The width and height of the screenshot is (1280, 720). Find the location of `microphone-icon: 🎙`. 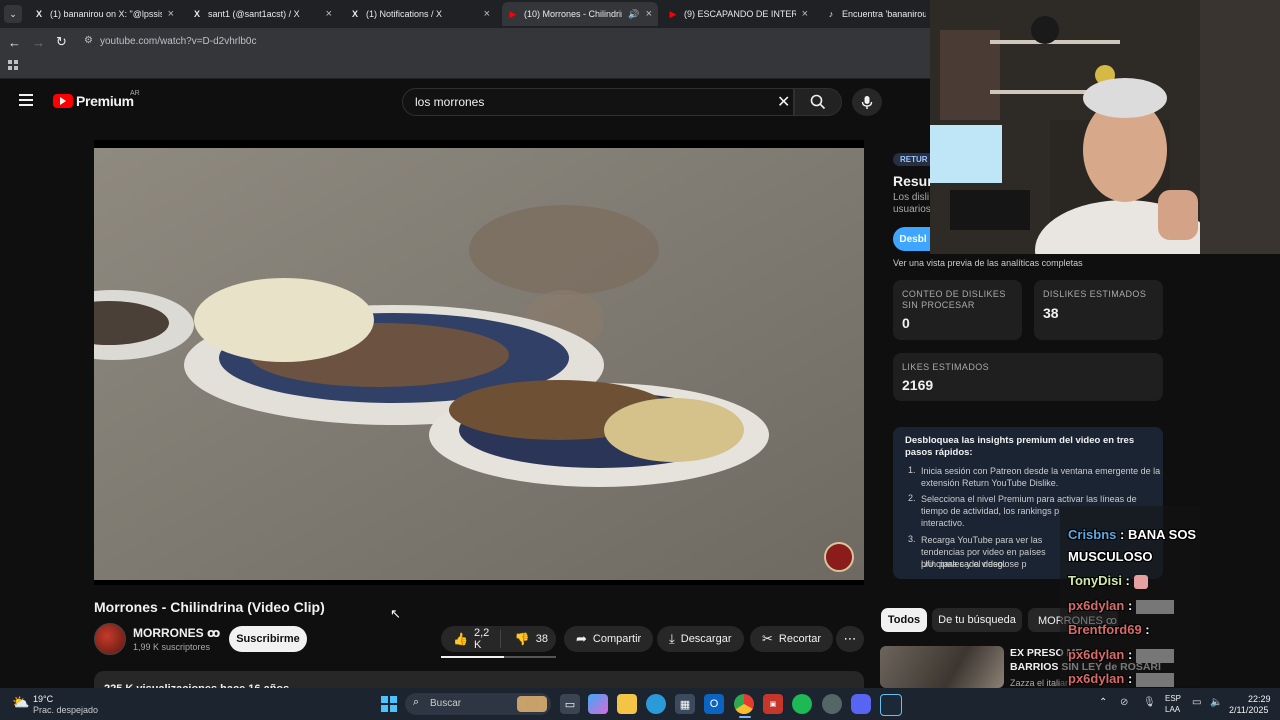

microphone-icon: 🎙 is located at coordinates (1149, 702).